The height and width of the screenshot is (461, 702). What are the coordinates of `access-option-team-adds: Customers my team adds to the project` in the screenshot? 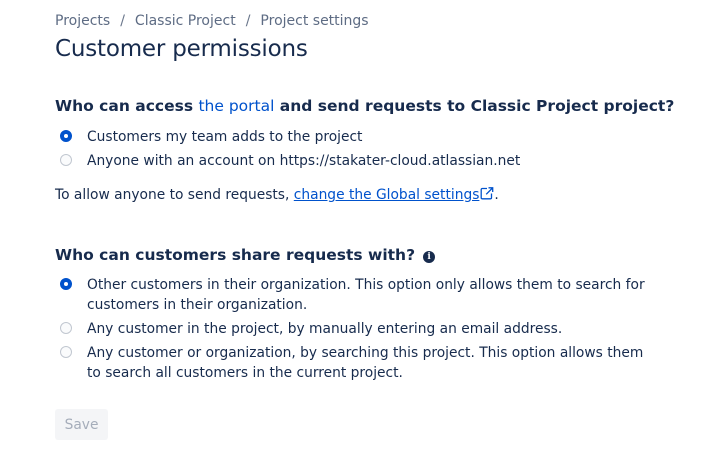 It's located at (350, 137).